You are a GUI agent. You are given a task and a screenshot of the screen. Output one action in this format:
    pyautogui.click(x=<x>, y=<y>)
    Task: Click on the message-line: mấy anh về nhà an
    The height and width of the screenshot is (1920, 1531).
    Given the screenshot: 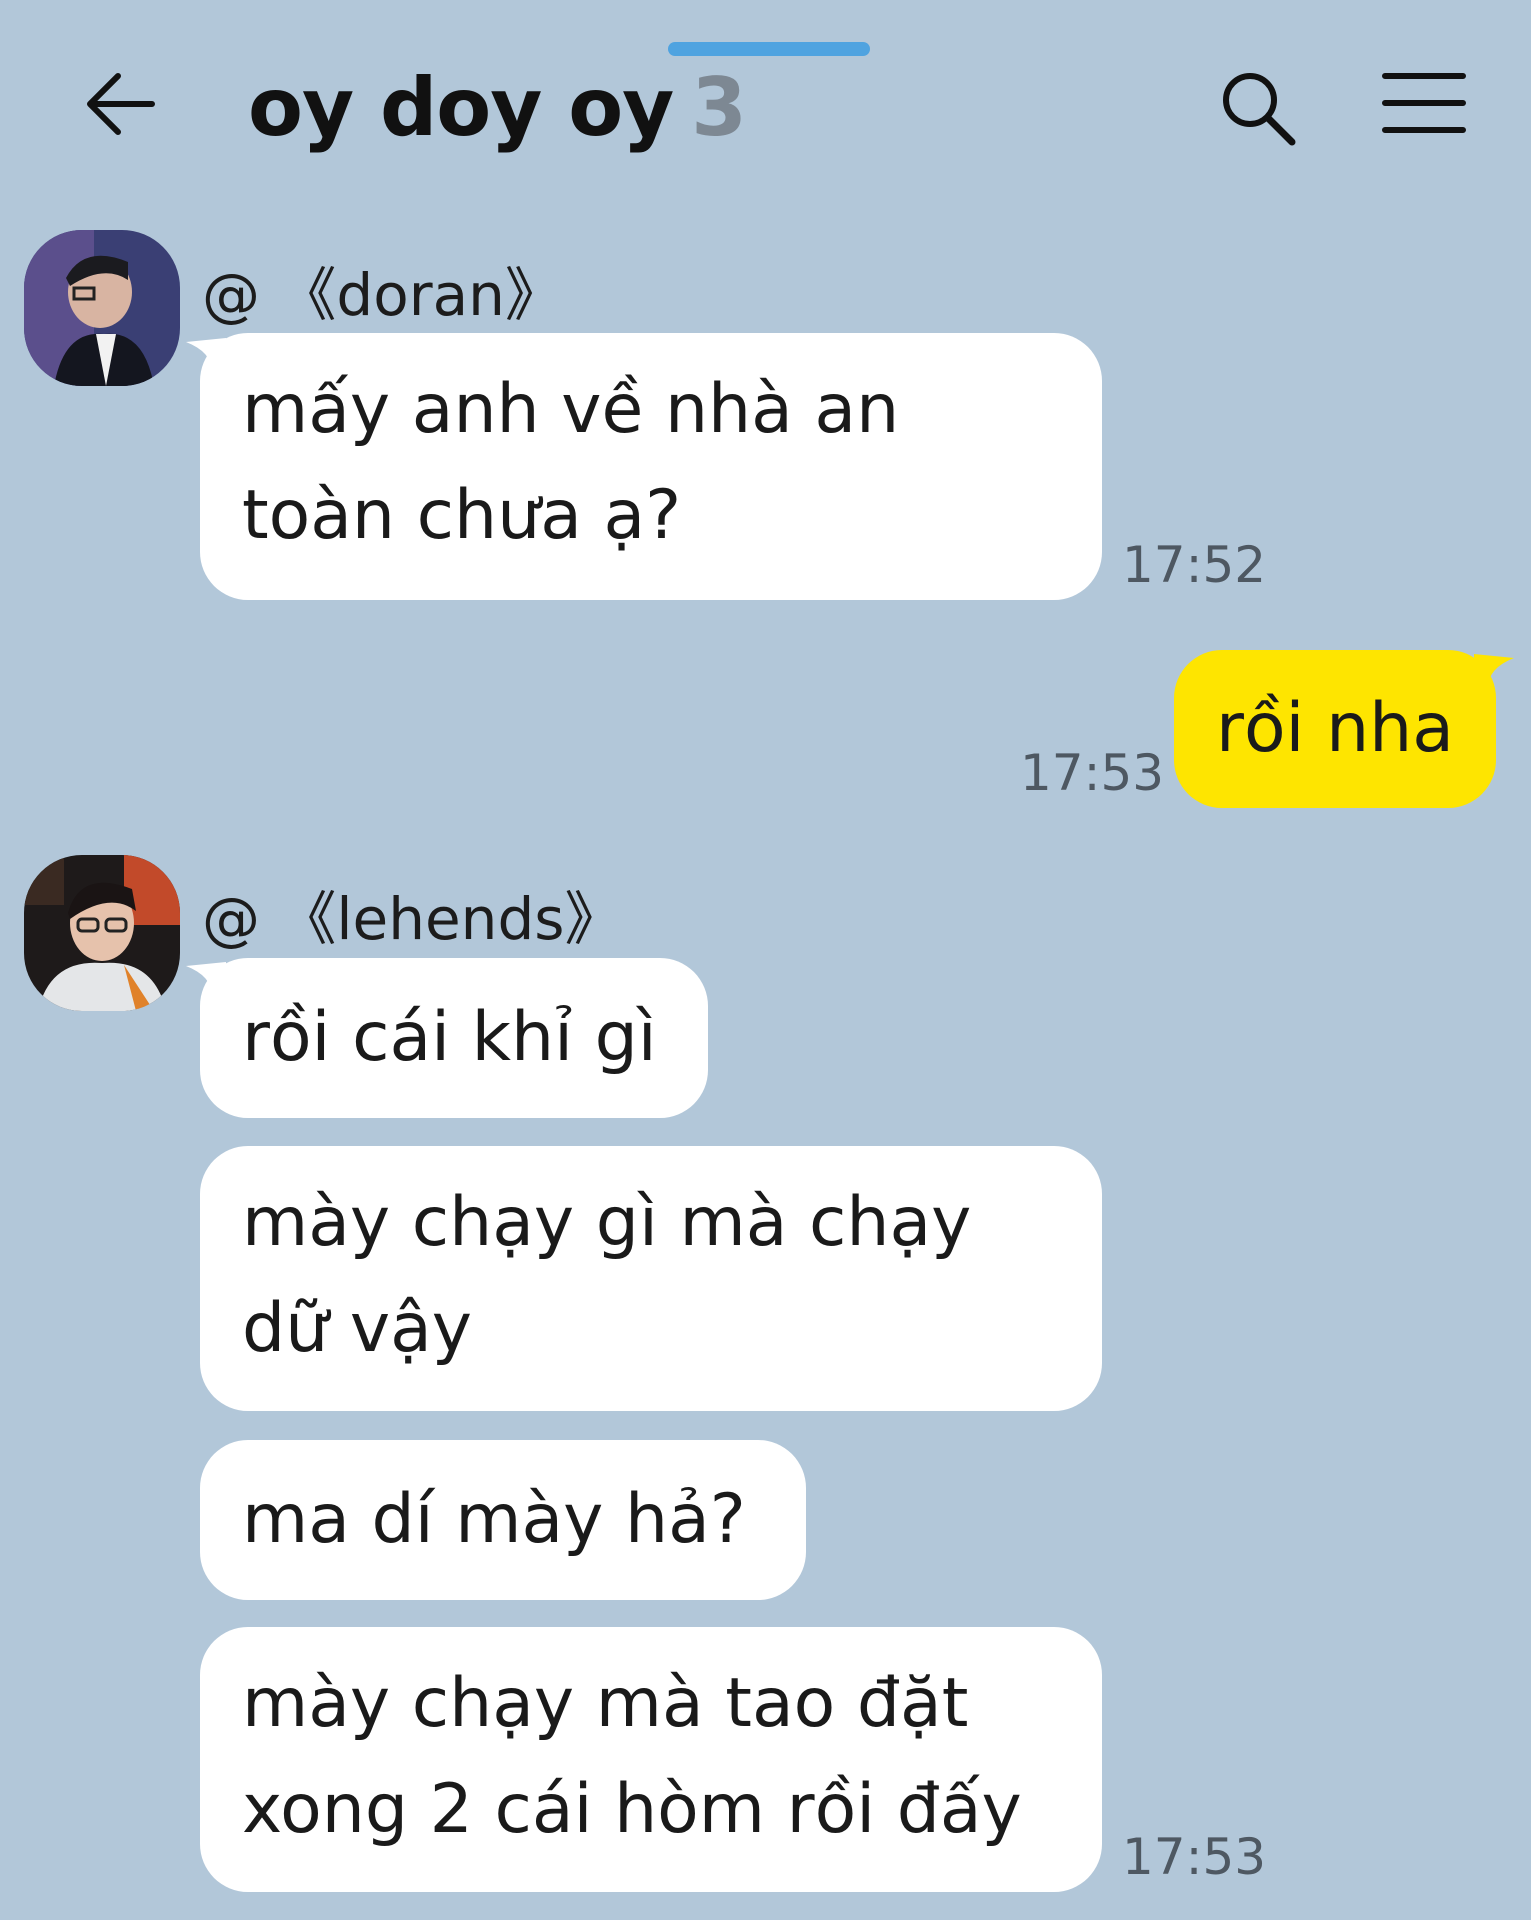 What is the action you would take?
    pyautogui.click(x=571, y=409)
    